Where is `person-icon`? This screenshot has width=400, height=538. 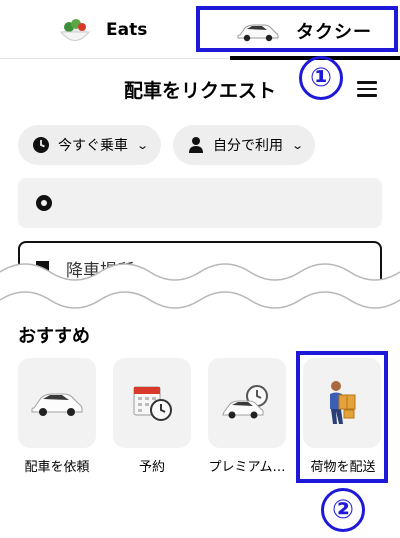
person-icon is located at coordinates (196, 145).